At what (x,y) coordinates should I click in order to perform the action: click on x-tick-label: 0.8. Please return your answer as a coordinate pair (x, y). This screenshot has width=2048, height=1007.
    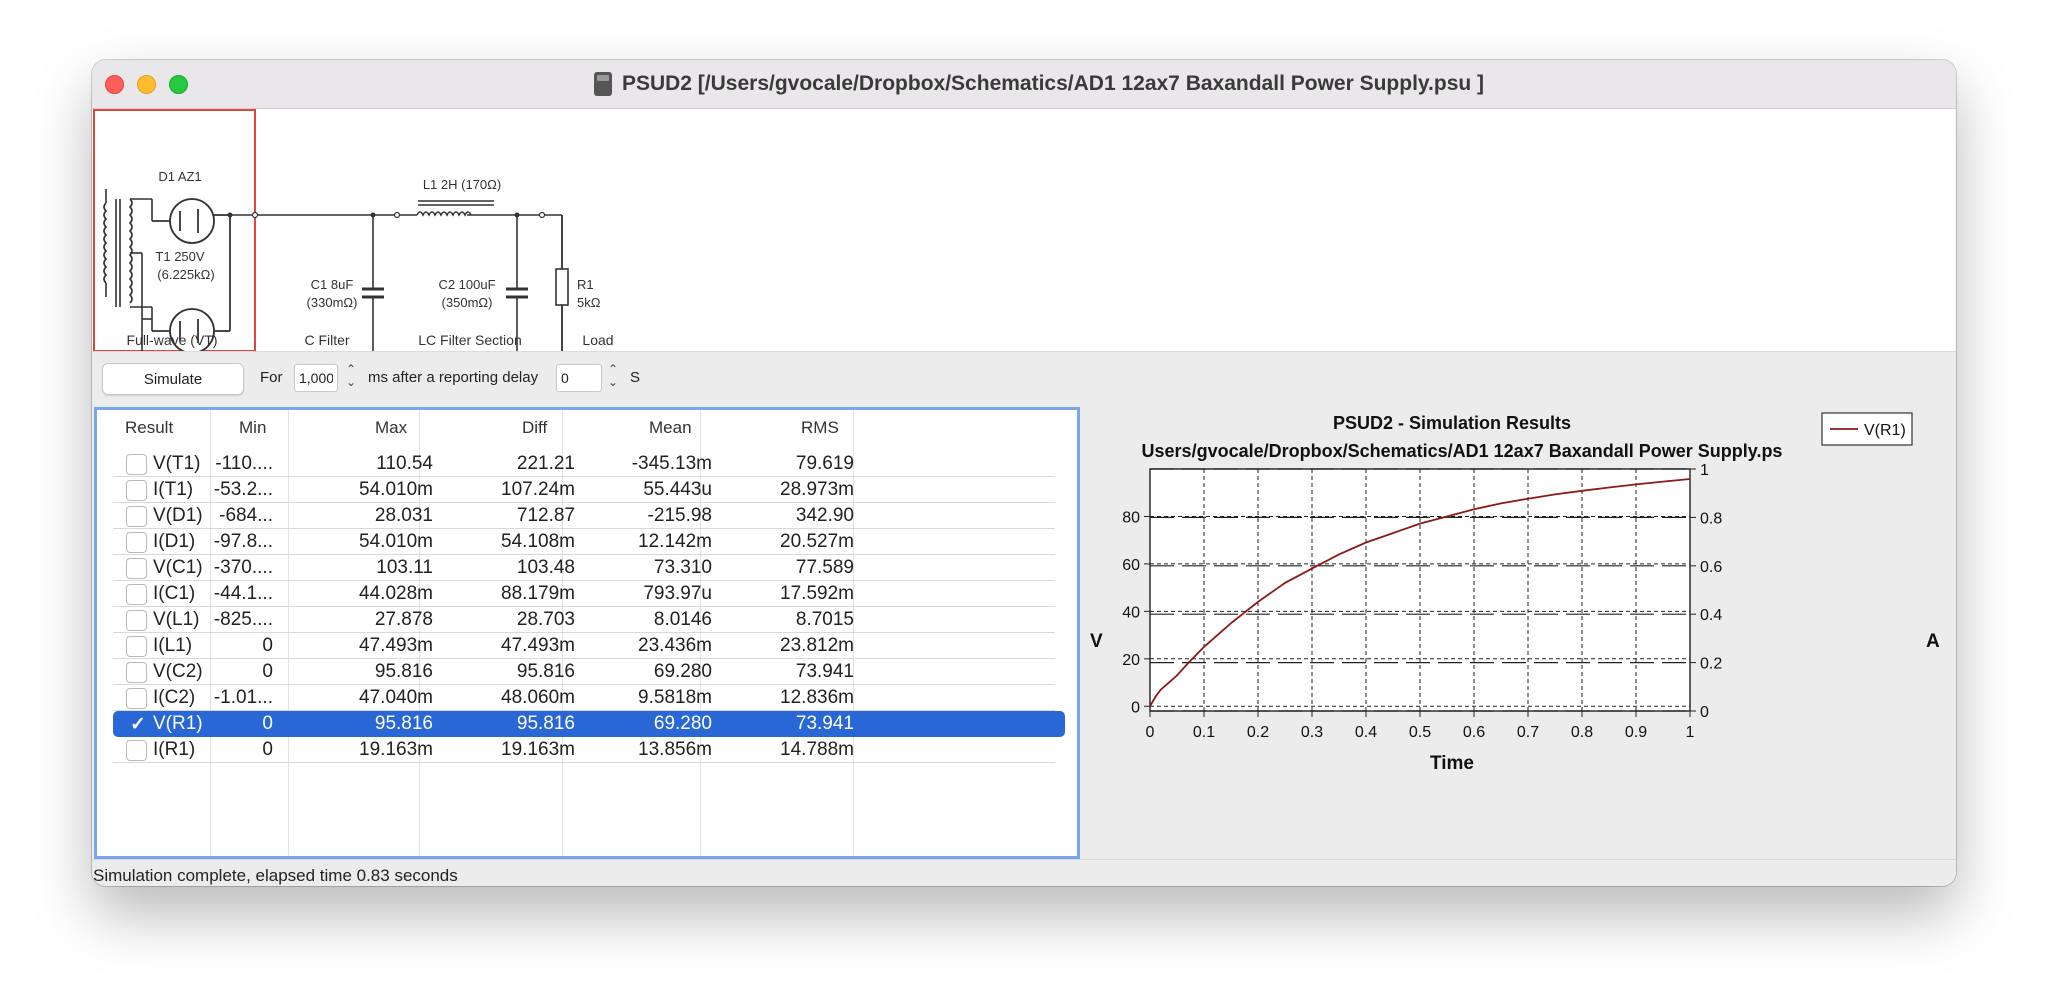
    Looking at the image, I should click on (1582, 732).